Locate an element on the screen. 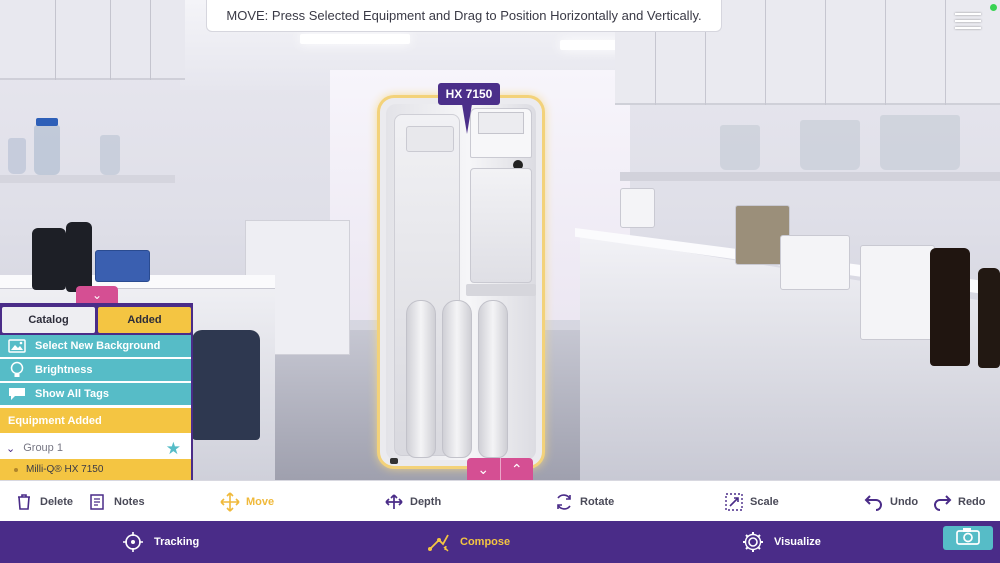  equipment-slot is located at coordinates (430, 139).